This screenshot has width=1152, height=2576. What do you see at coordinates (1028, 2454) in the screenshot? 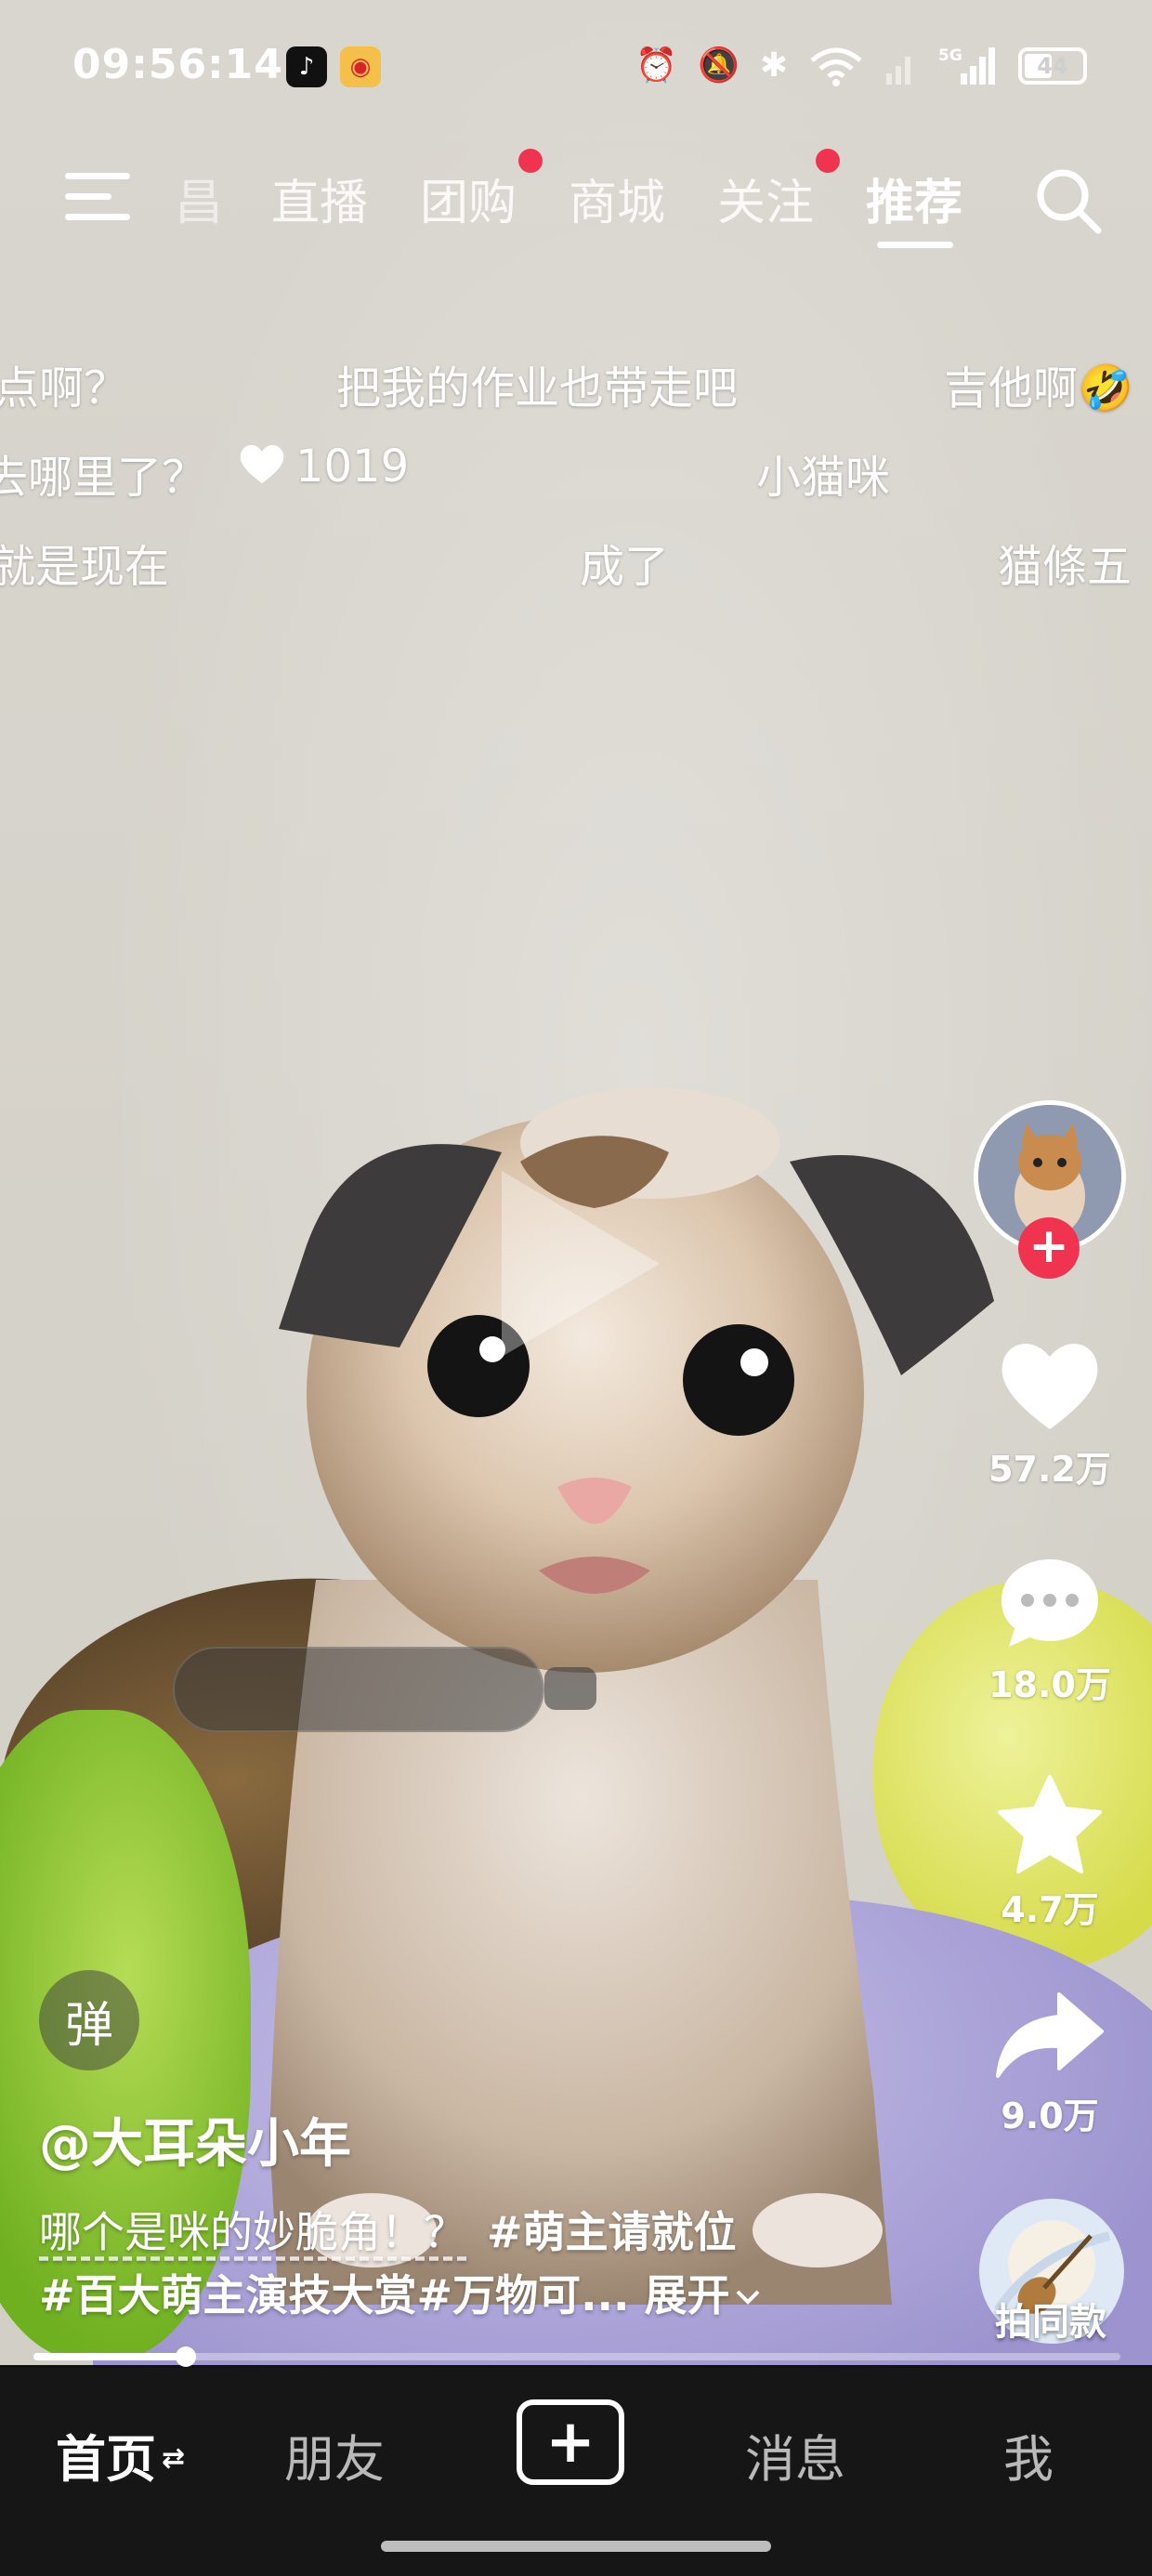
I see `nav-me: 我` at bounding box center [1028, 2454].